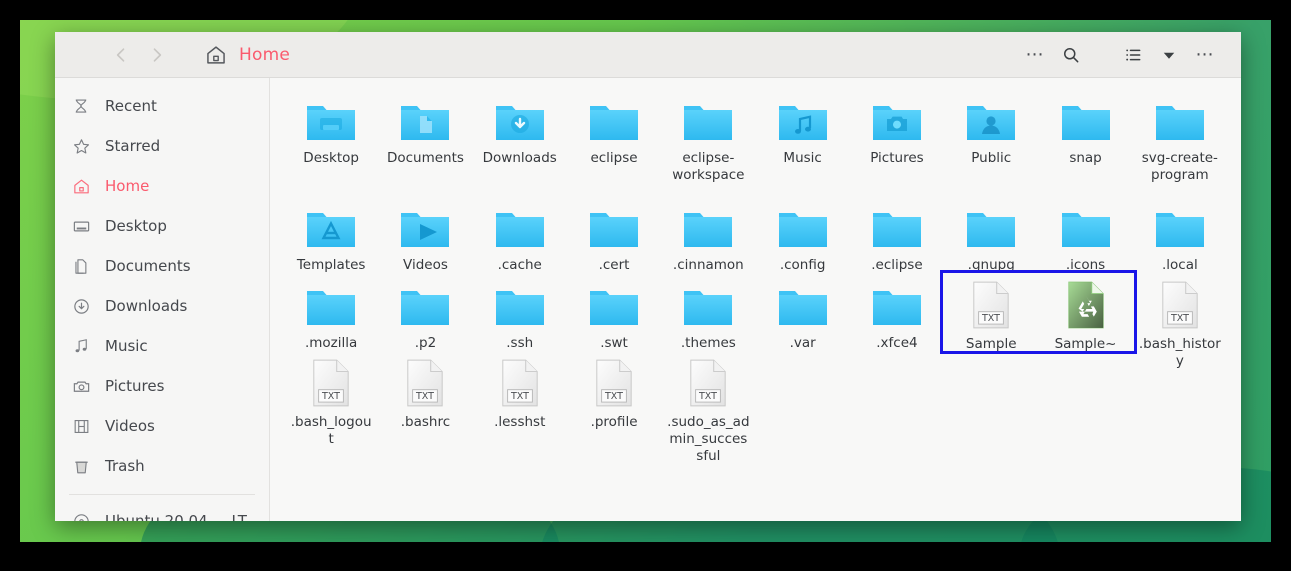  Describe the element at coordinates (991, 142) in the screenshot. I see `file-item: Public` at that location.